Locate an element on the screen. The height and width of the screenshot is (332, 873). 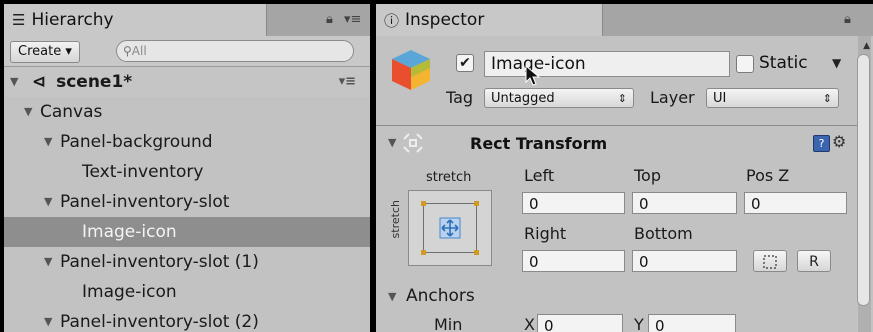
layer-label: Layer is located at coordinates (672, 97).